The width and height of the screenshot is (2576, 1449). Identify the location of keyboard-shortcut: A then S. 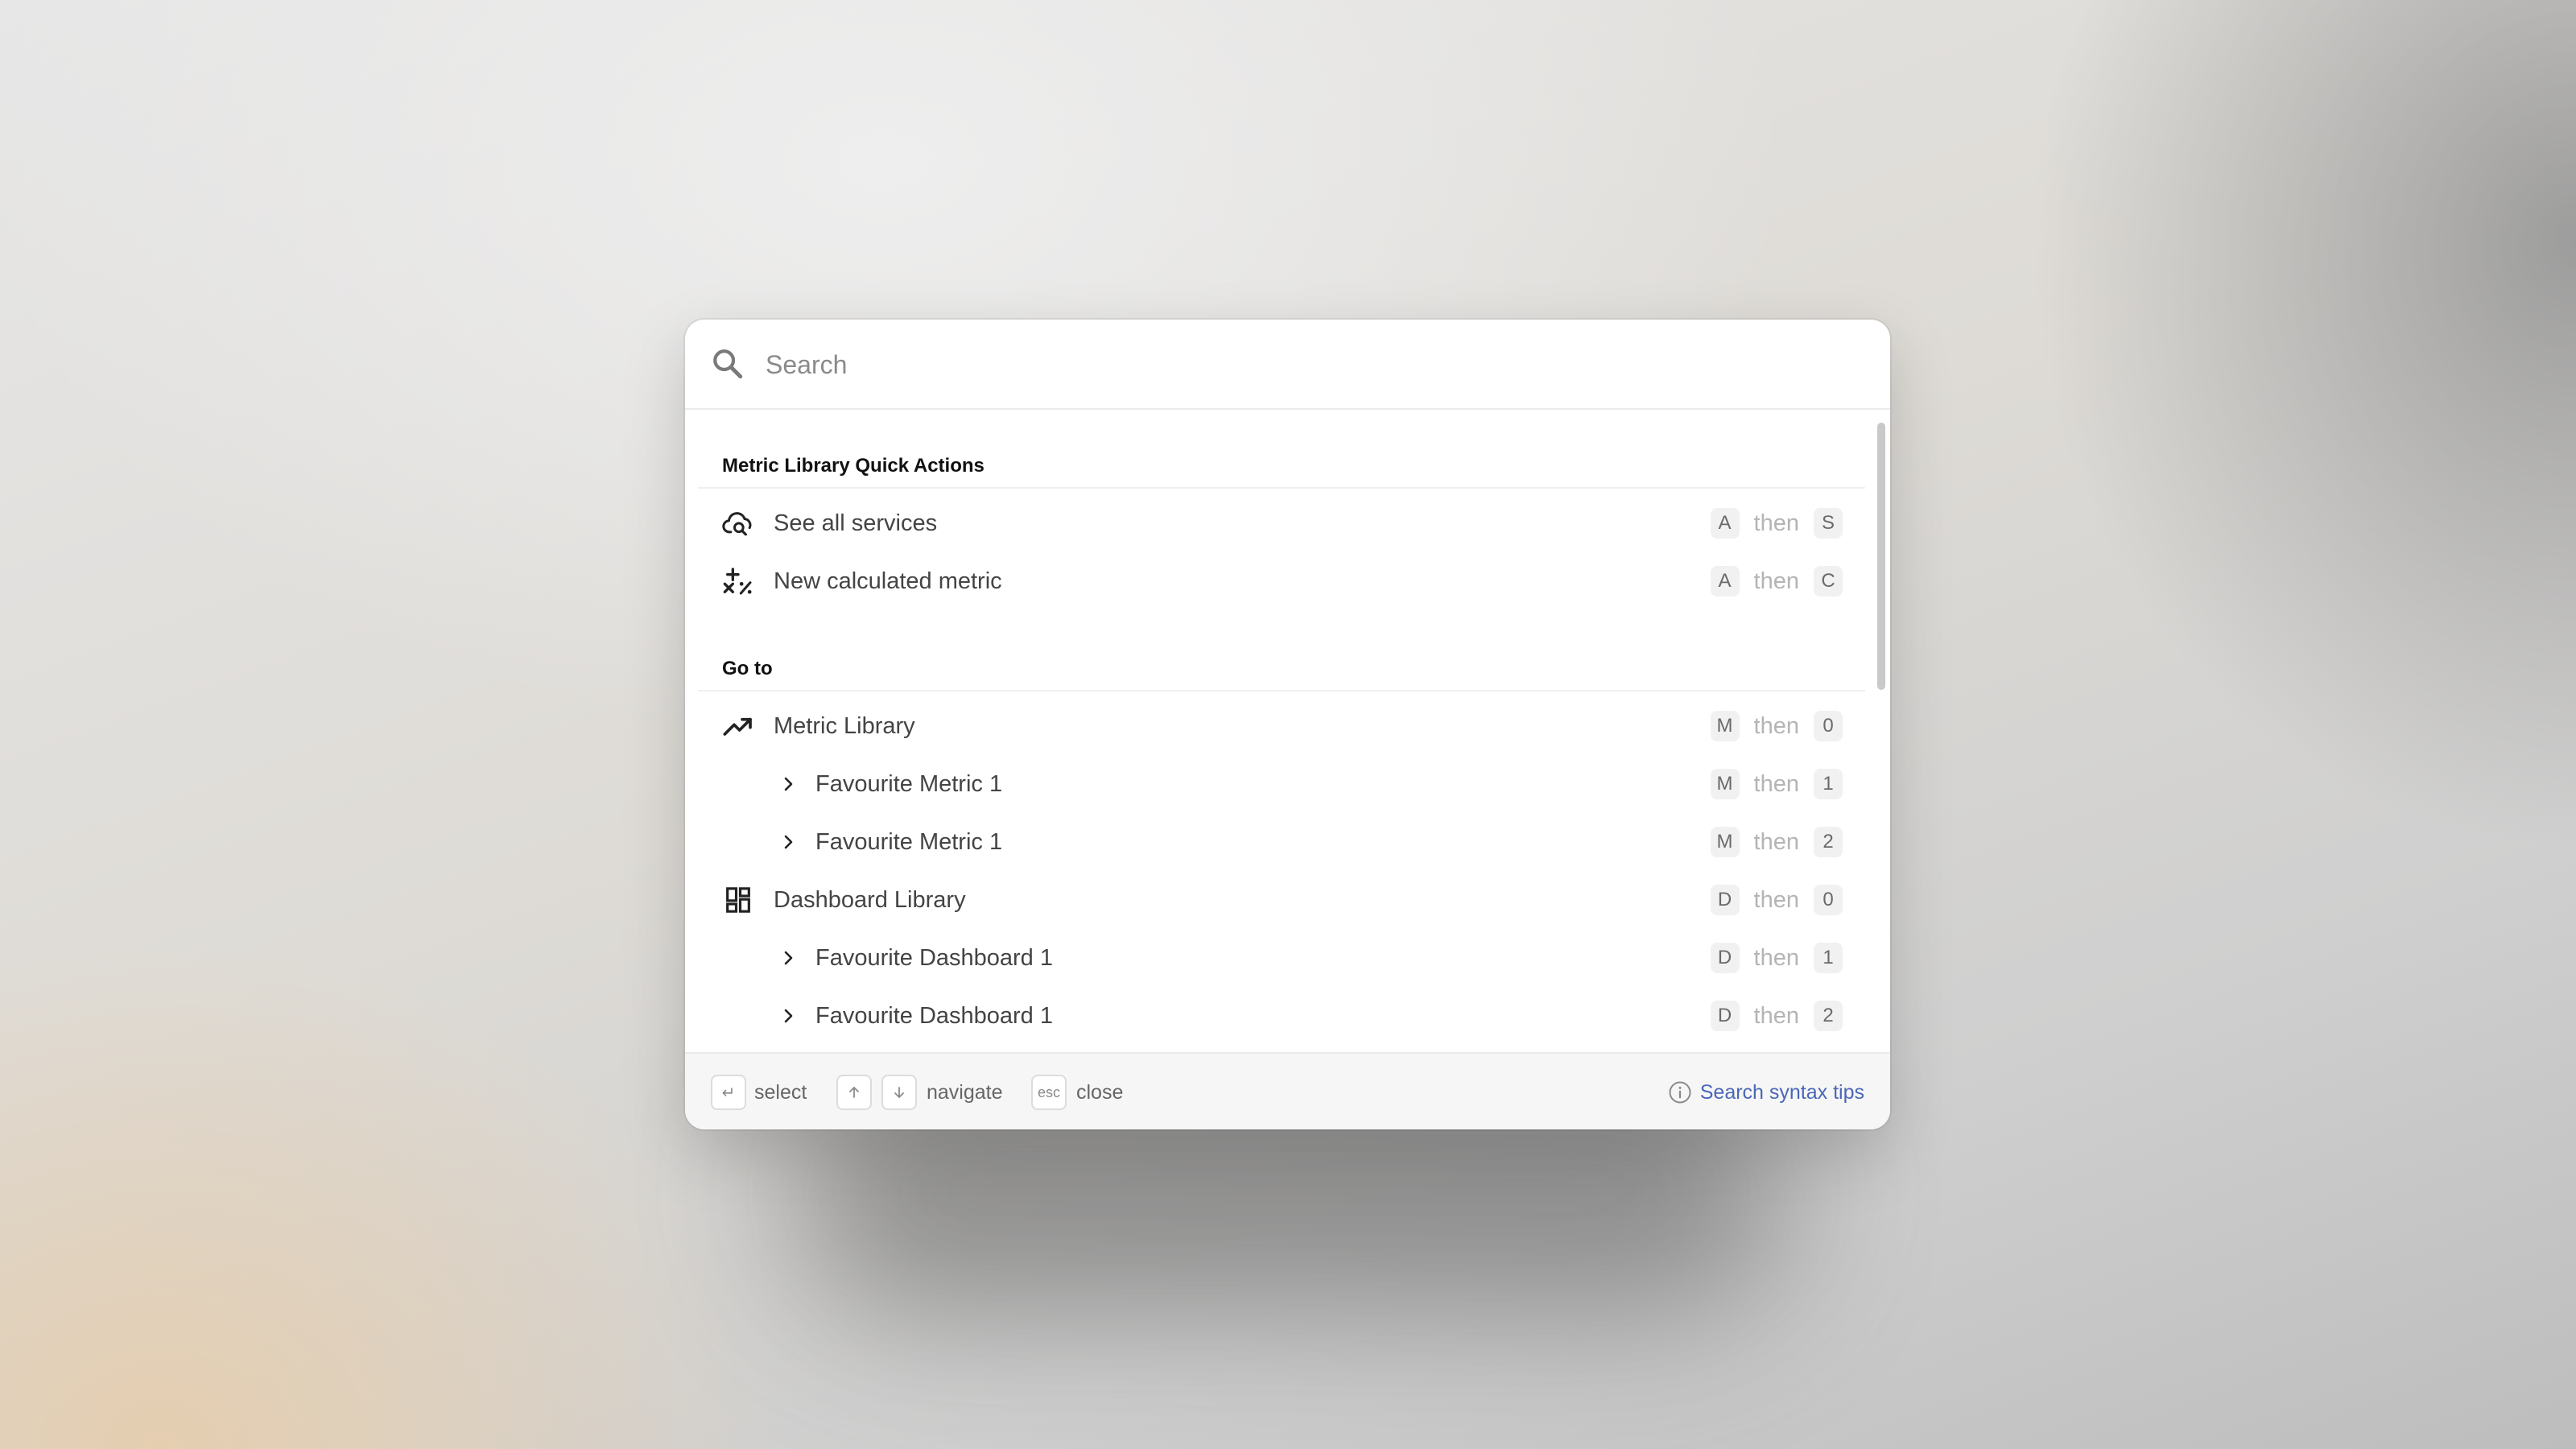
(1776, 523).